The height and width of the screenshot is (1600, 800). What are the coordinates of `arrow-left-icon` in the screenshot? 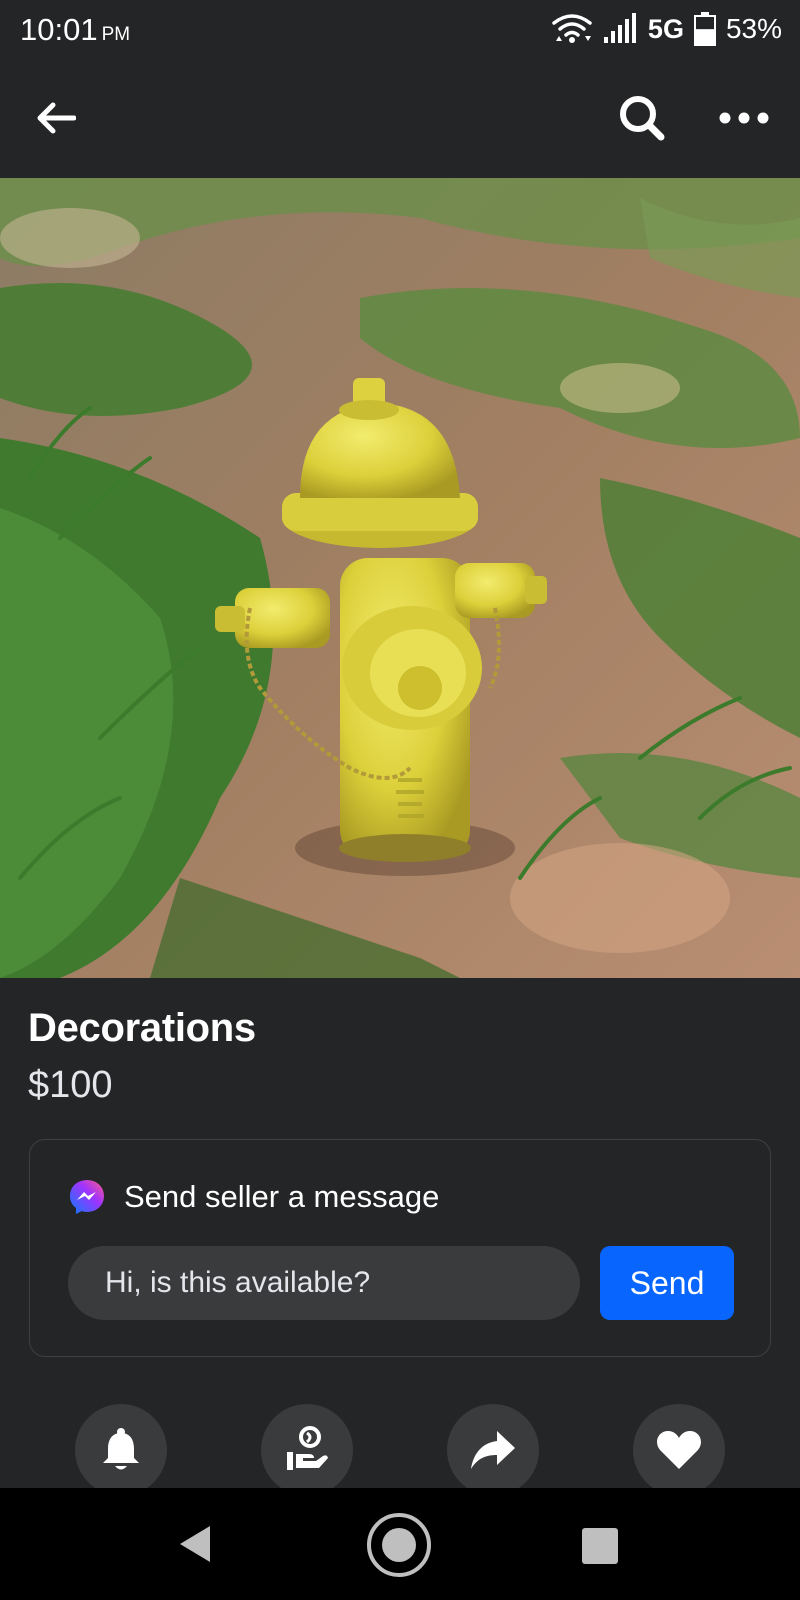 It's located at (56, 118).